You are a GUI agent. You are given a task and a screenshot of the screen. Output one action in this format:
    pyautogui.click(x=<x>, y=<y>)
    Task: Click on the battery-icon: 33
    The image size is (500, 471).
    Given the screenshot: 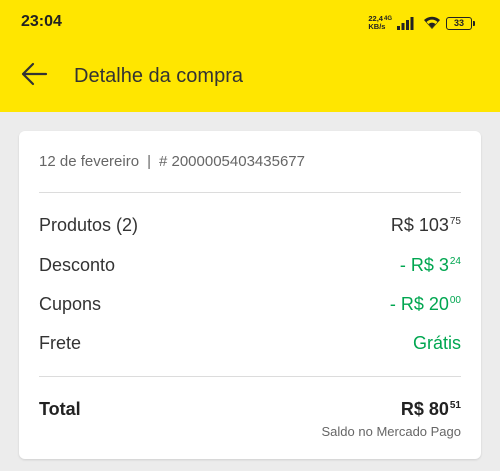 What is the action you would take?
    pyautogui.click(x=460, y=23)
    